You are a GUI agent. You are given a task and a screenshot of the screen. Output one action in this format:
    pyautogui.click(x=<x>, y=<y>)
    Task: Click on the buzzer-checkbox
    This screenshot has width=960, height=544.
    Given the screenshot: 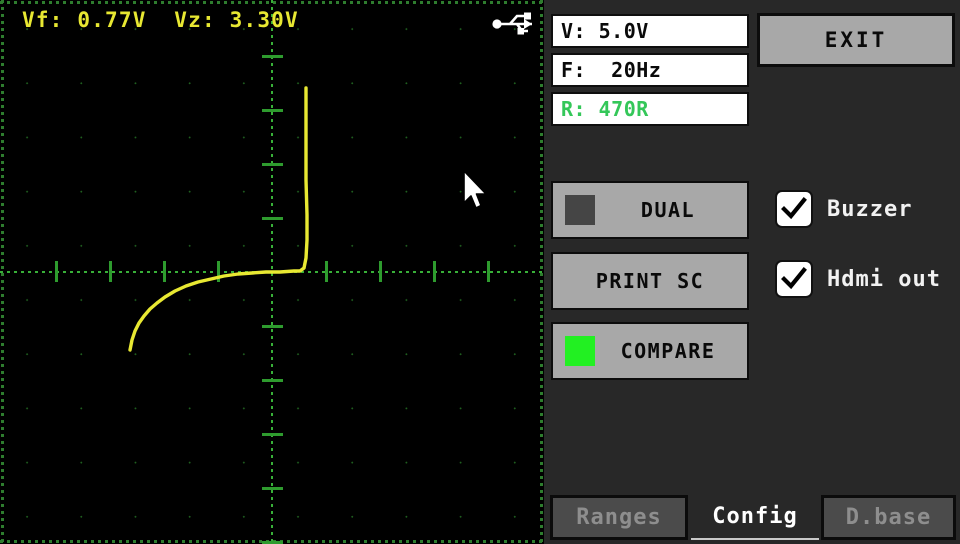 What is the action you would take?
    pyautogui.click(x=794, y=209)
    